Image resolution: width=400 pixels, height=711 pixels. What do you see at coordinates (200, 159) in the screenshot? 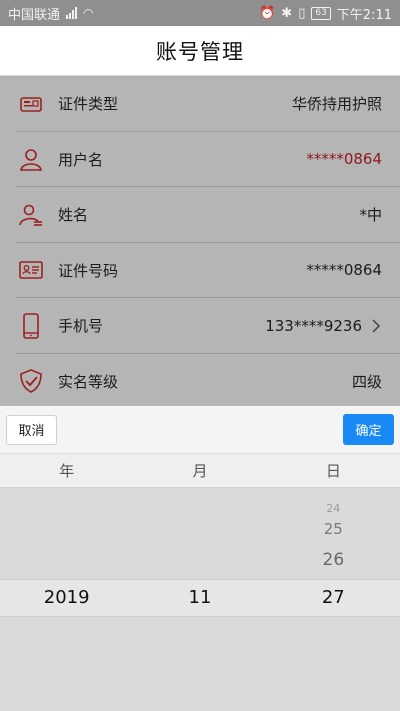
I see `row-username: 用户名 *****0864` at bounding box center [200, 159].